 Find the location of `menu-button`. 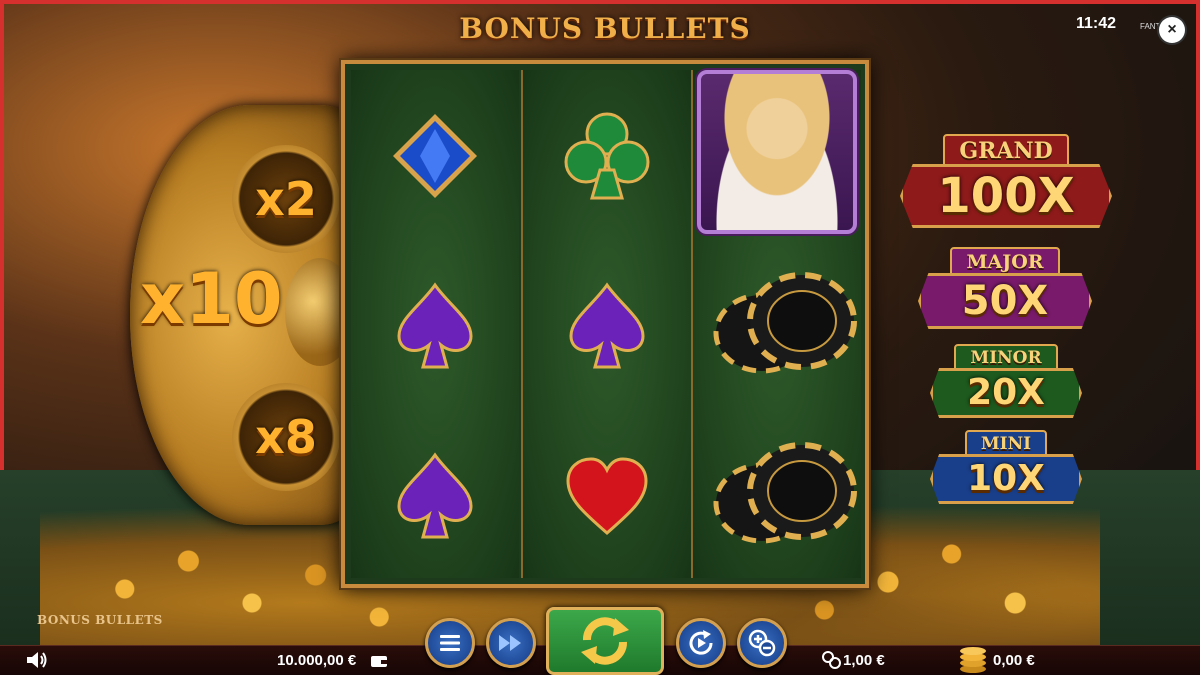

menu-button is located at coordinates (450, 643).